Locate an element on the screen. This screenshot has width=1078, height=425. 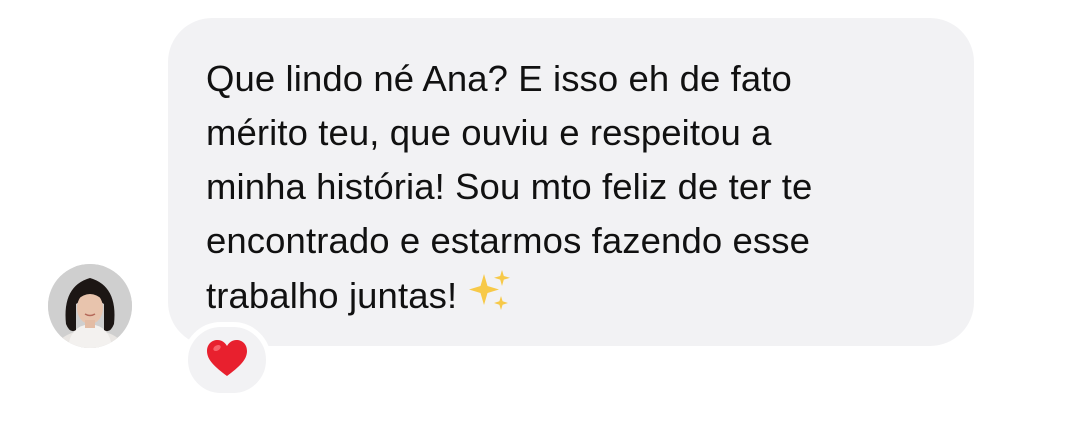
reaction-badge is located at coordinates (227, 360).